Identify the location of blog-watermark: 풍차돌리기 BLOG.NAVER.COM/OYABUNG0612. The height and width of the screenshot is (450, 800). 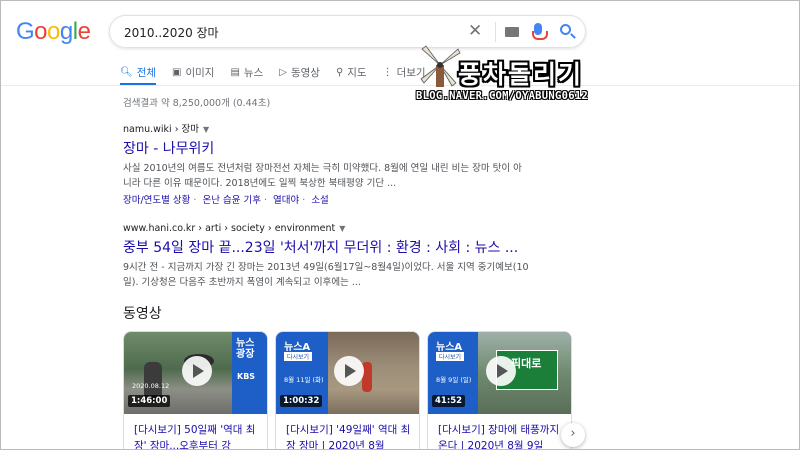
(521, 76).